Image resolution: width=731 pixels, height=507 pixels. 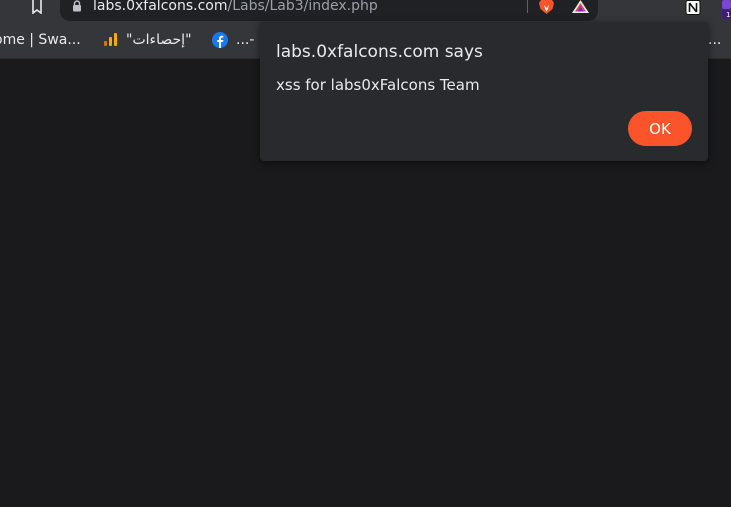 I want to click on facebook-icon, so click(x=220, y=40).